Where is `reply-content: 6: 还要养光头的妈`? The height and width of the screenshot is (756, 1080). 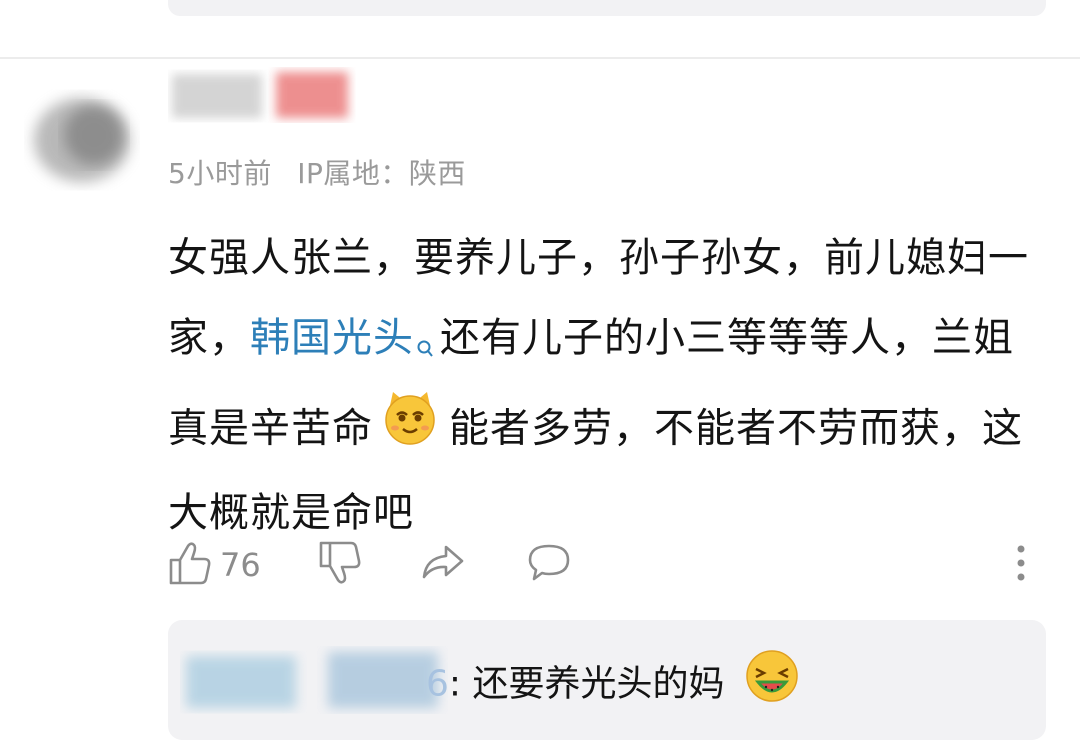 reply-content: 6: 还要养光头的妈 is located at coordinates (618, 685).